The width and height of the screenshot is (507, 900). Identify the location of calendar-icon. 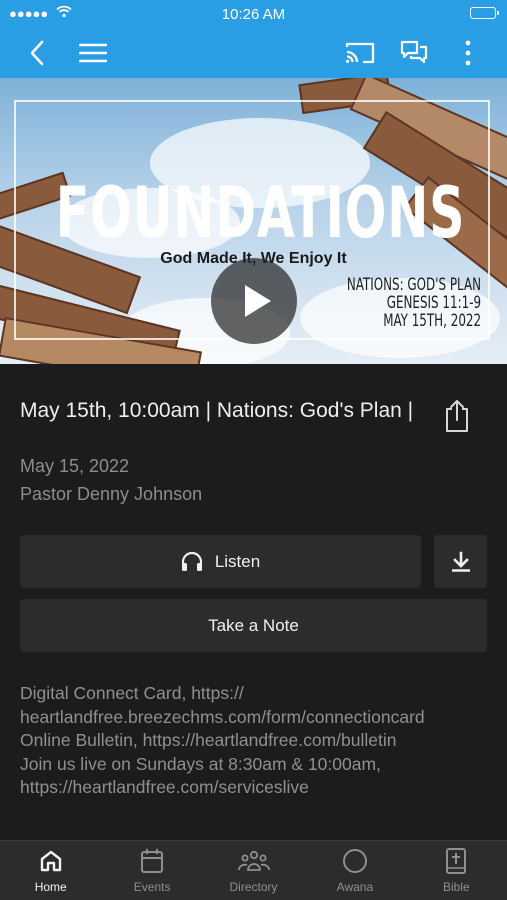
(152, 861).